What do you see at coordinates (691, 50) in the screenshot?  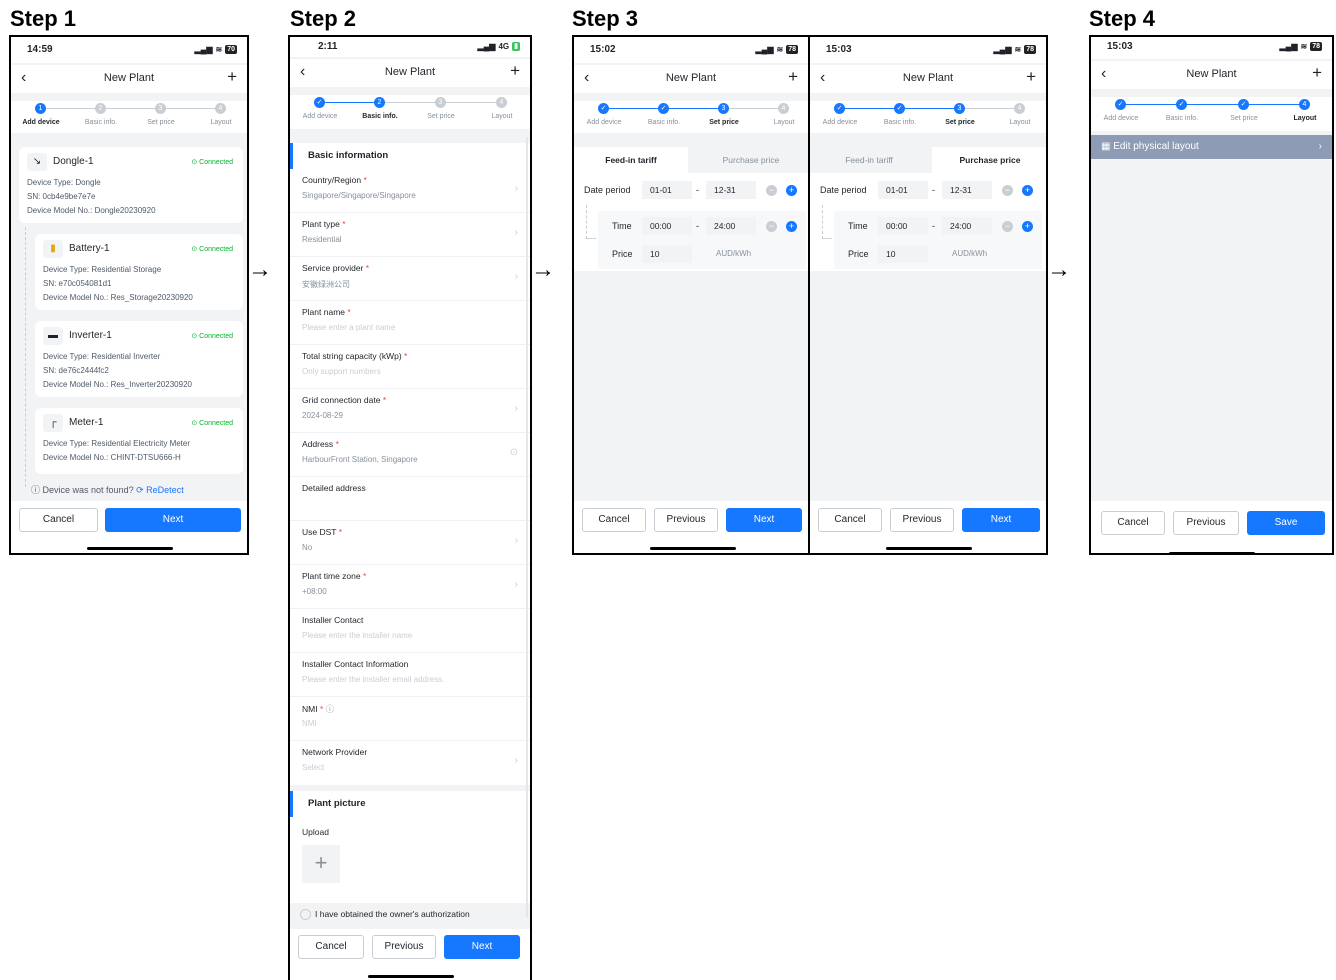 I see `status-bar: 15:02 ▂▄▆ ≋ 78` at bounding box center [691, 50].